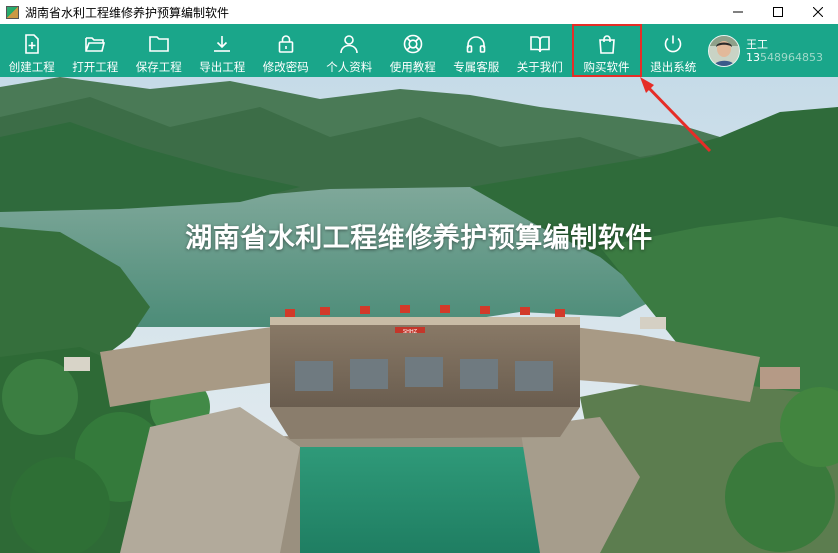  I want to click on open-project-button: 打开工程, so click(96, 50).